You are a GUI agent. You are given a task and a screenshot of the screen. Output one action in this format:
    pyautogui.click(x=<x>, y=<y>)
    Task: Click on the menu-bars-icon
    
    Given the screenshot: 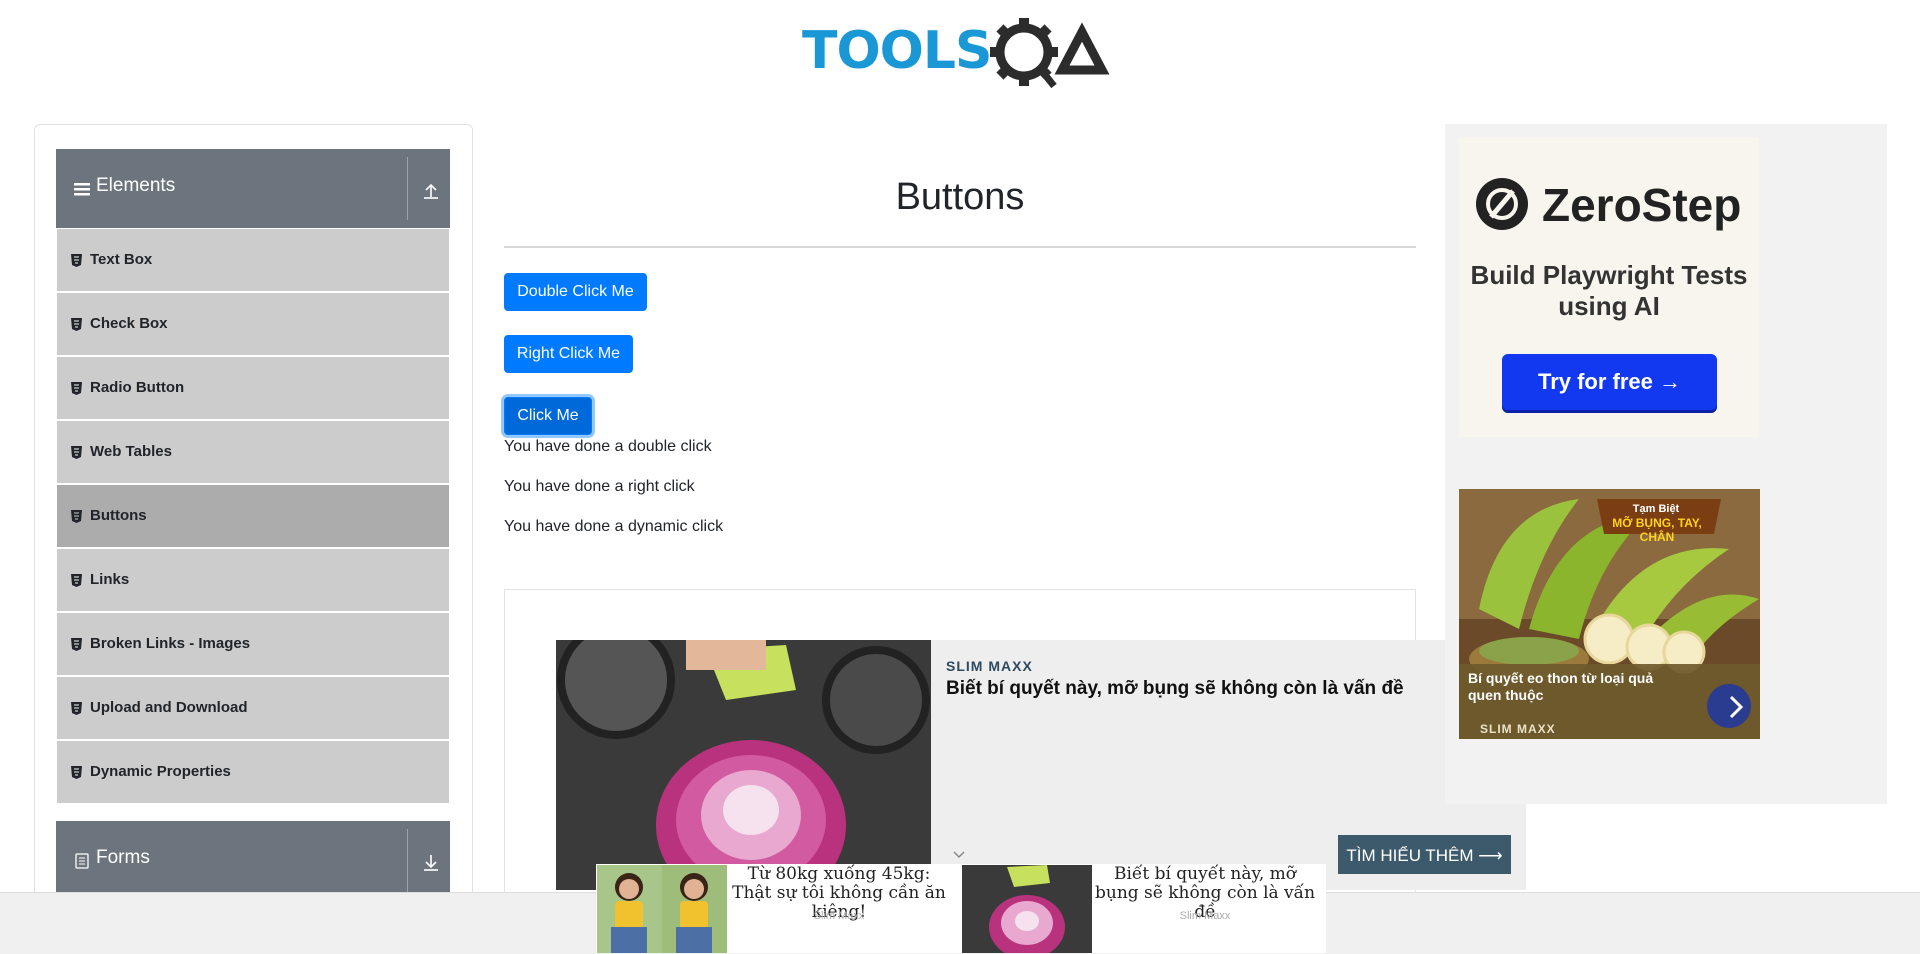 What is the action you would take?
    pyautogui.click(x=82, y=189)
    